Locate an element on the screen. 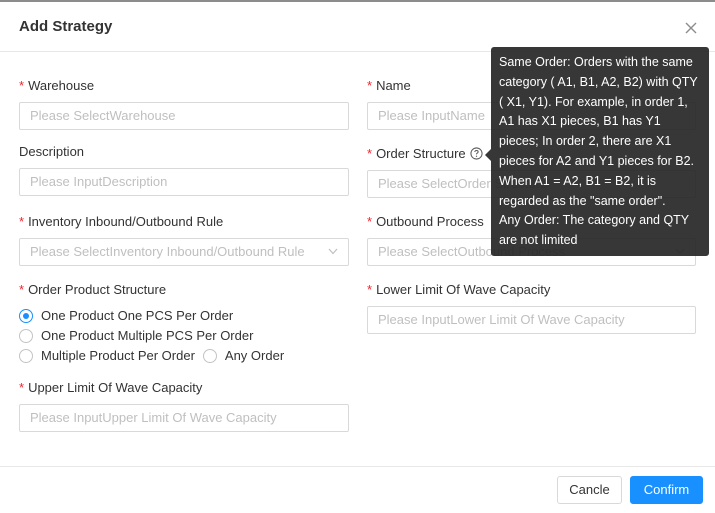 The height and width of the screenshot is (513, 715). radio-label: Multiple Product Per Order is located at coordinates (118, 355).